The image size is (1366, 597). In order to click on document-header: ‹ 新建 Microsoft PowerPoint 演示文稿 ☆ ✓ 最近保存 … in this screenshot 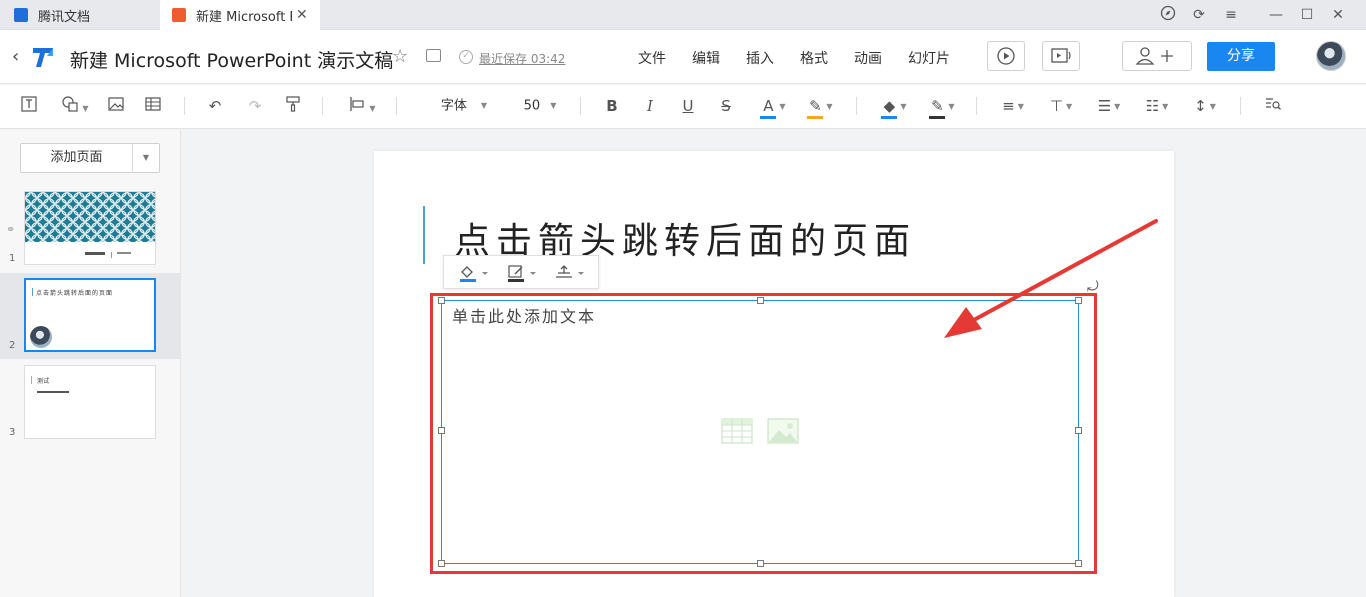, I will do `click(683, 57)`.